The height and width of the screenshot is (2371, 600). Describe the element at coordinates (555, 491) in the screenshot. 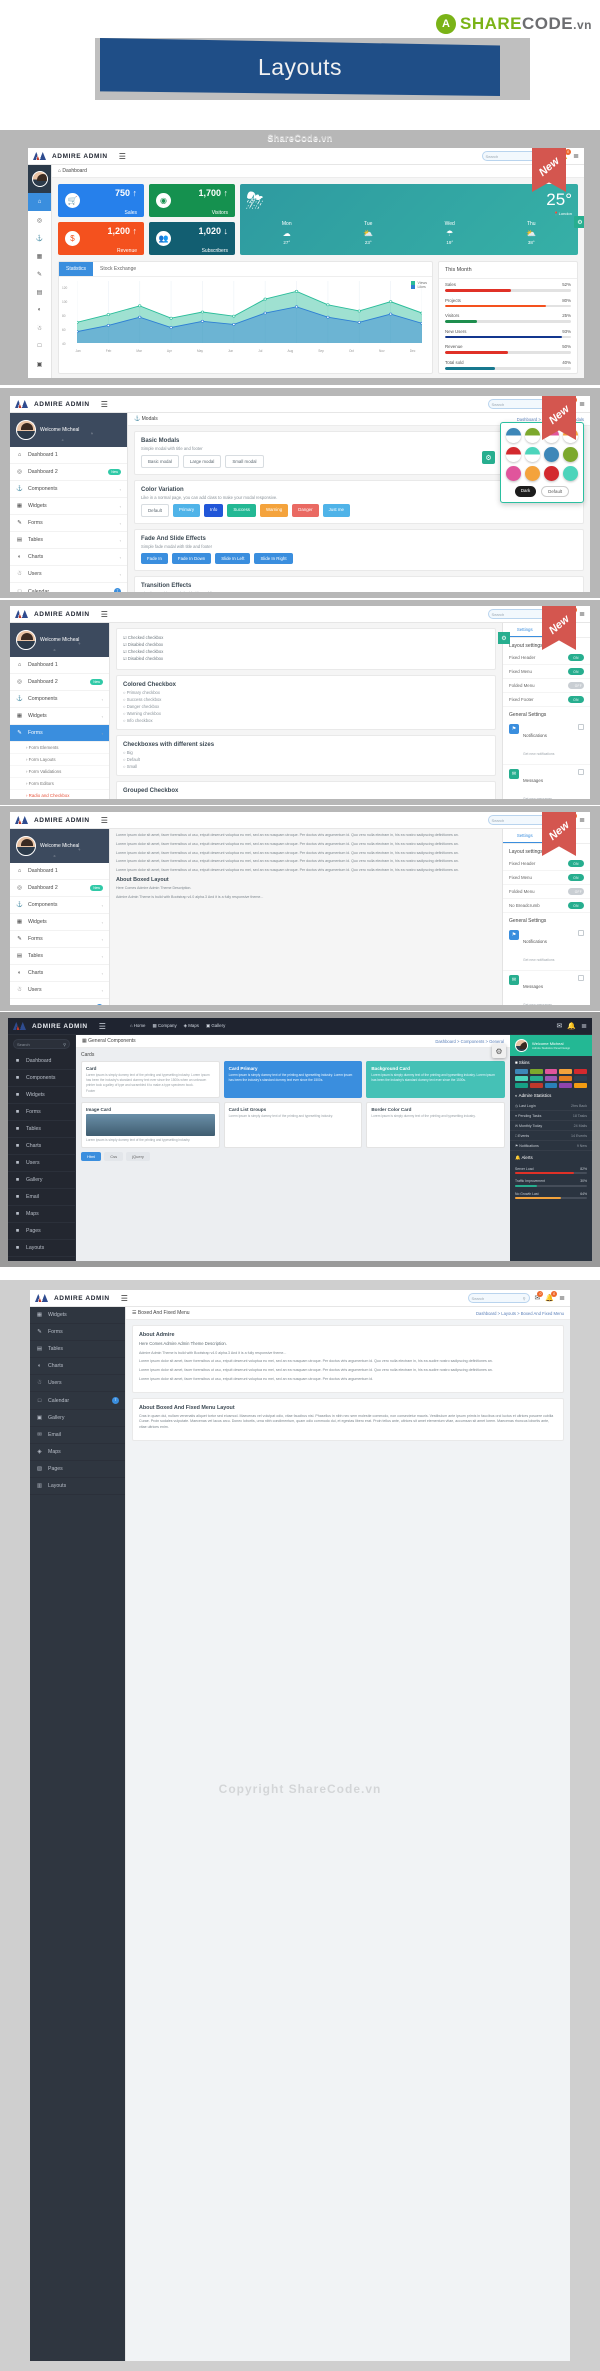

I see `theme-default-button: Default` at that location.